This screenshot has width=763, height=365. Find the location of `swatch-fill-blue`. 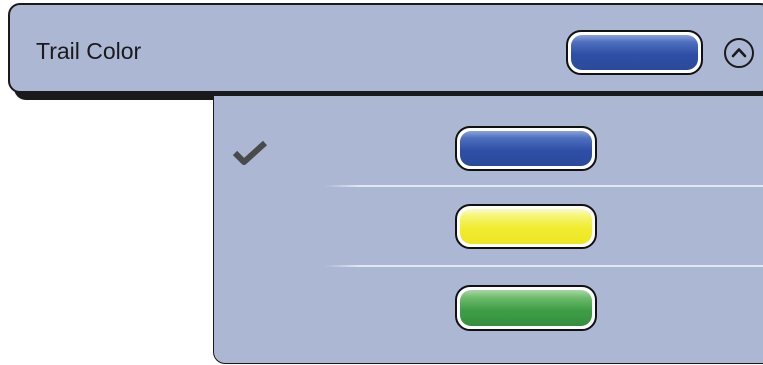

swatch-fill-blue is located at coordinates (526, 148).